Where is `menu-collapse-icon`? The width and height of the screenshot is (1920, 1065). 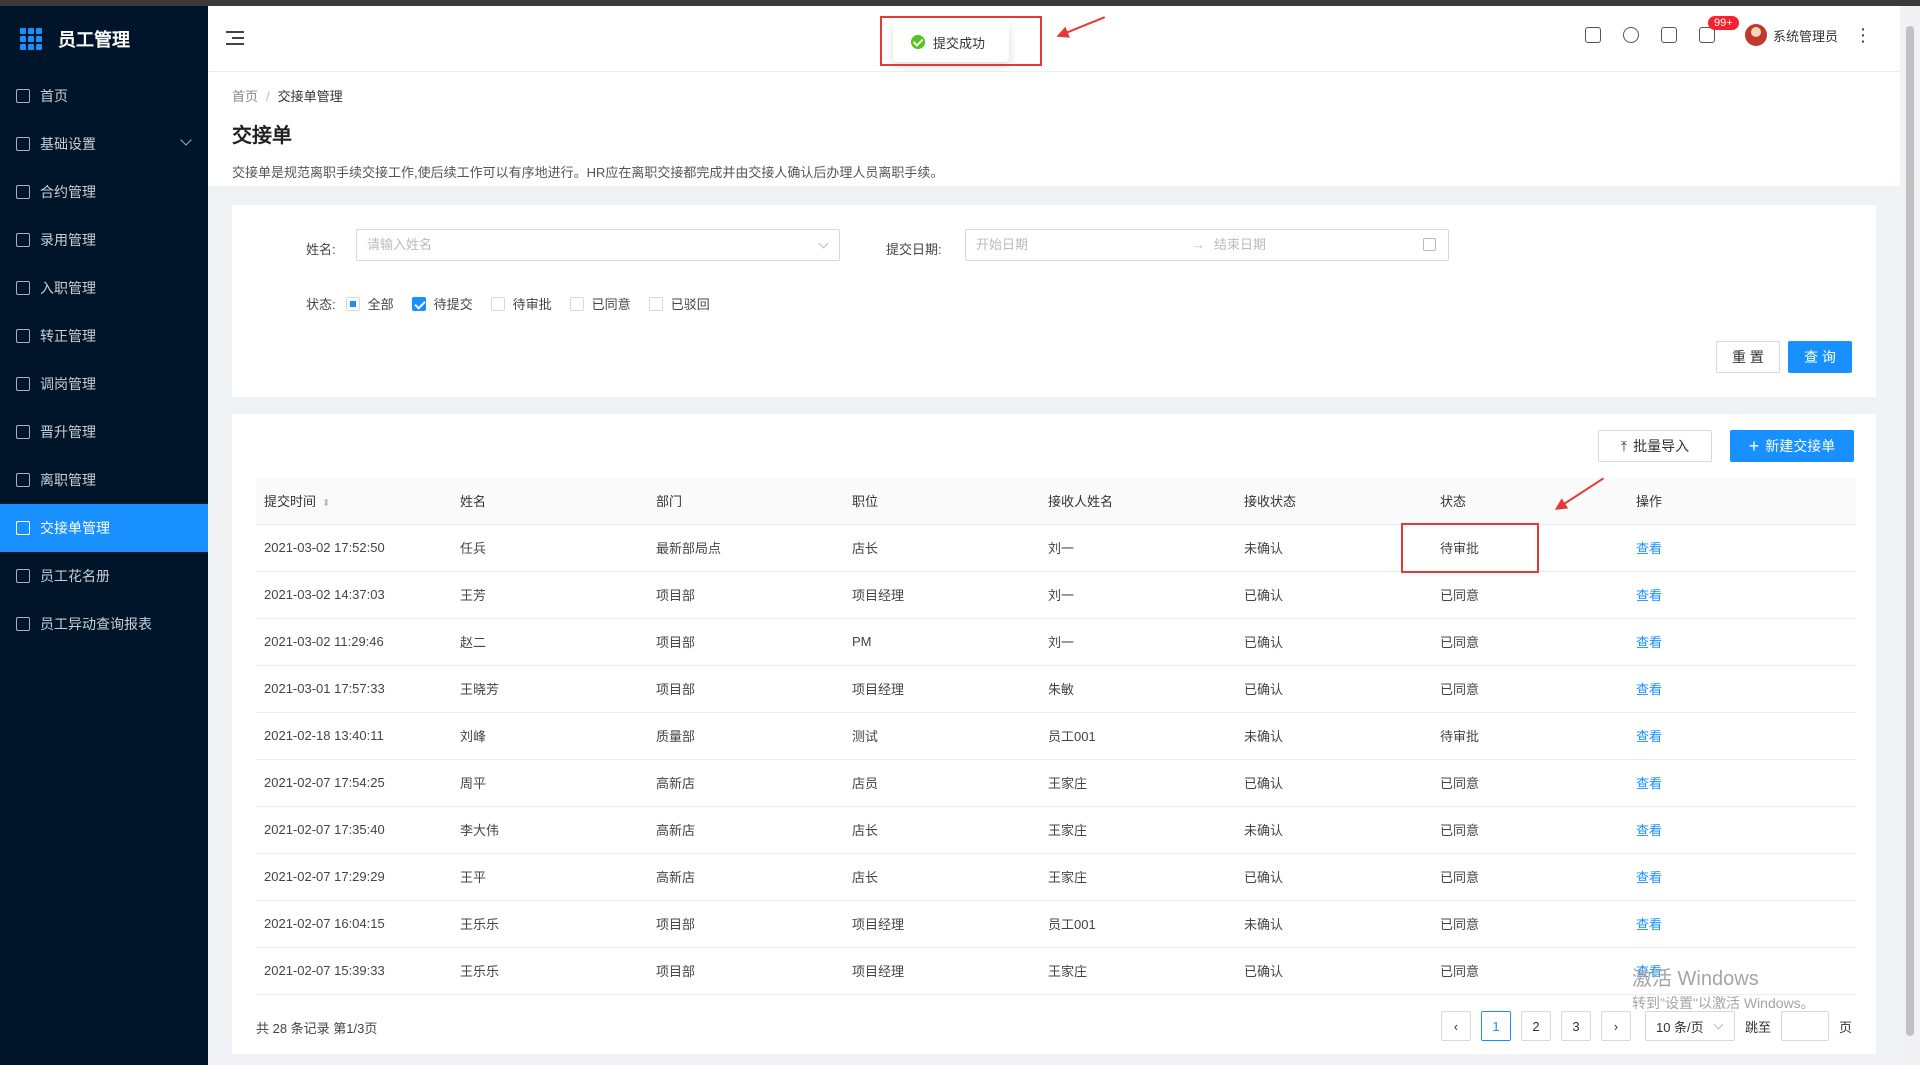 menu-collapse-icon is located at coordinates (235, 38).